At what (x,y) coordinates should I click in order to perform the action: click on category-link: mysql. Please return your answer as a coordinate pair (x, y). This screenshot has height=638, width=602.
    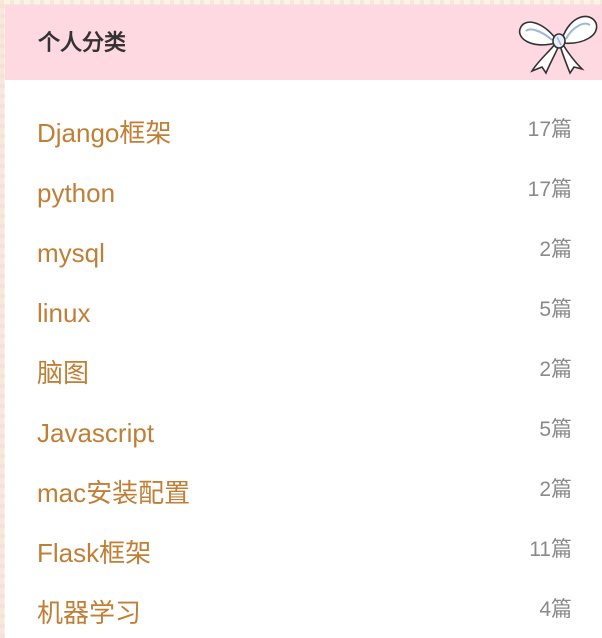
    Looking at the image, I should click on (71, 253).